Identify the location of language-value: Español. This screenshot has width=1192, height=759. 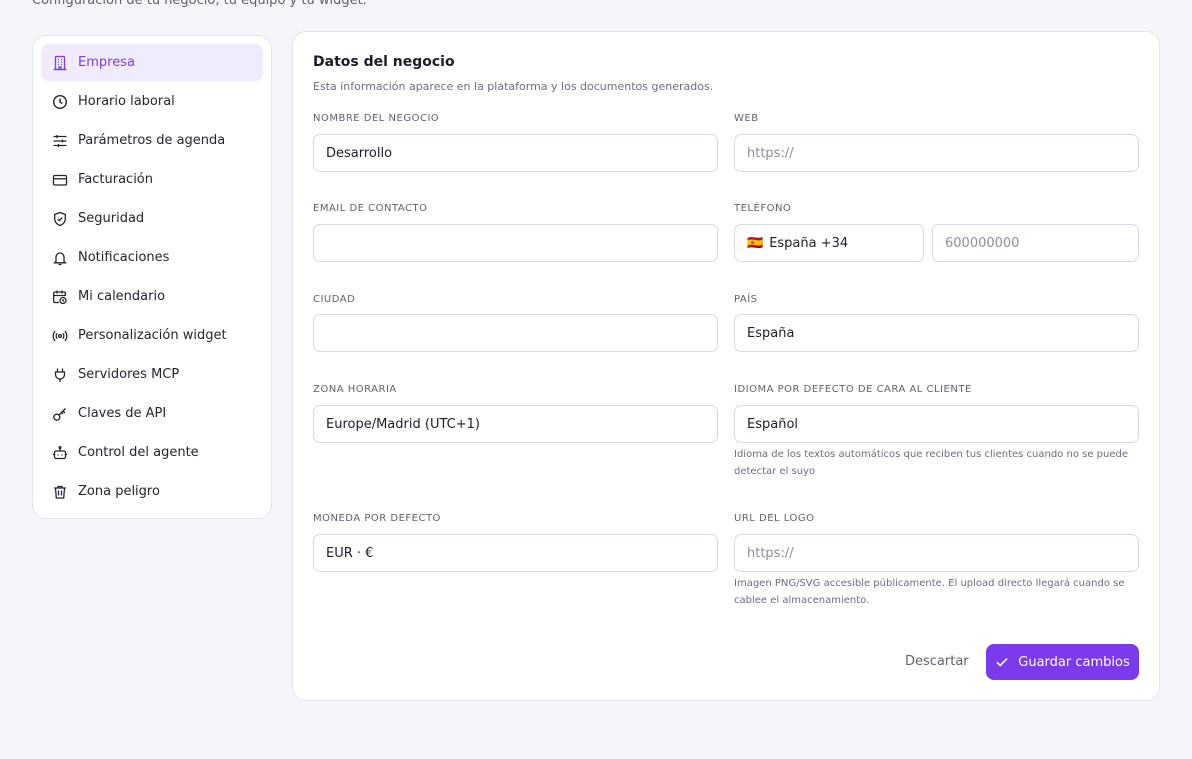
(773, 424).